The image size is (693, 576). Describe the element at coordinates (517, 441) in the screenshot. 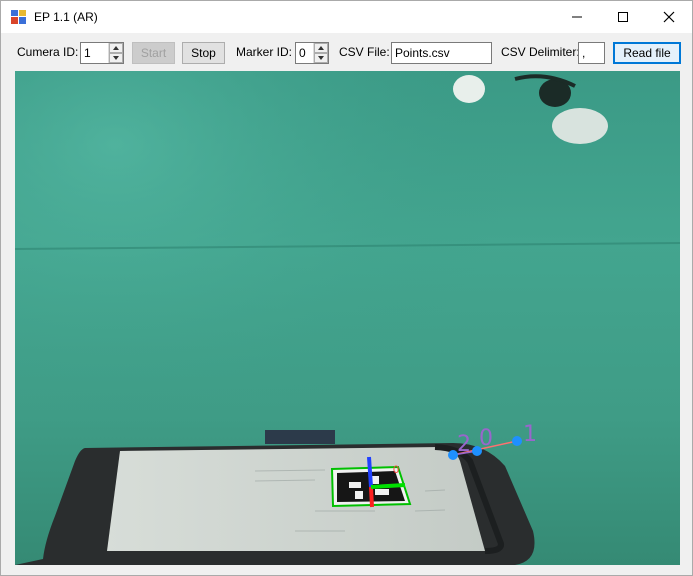

I see `point-marker` at that location.